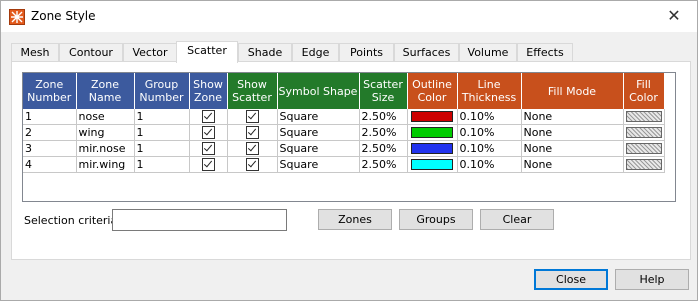 The width and height of the screenshot is (698, 301). Describe the element at coordinates (50, 117) in the screenshot. I see `cell-zone-number: 1` at that location.